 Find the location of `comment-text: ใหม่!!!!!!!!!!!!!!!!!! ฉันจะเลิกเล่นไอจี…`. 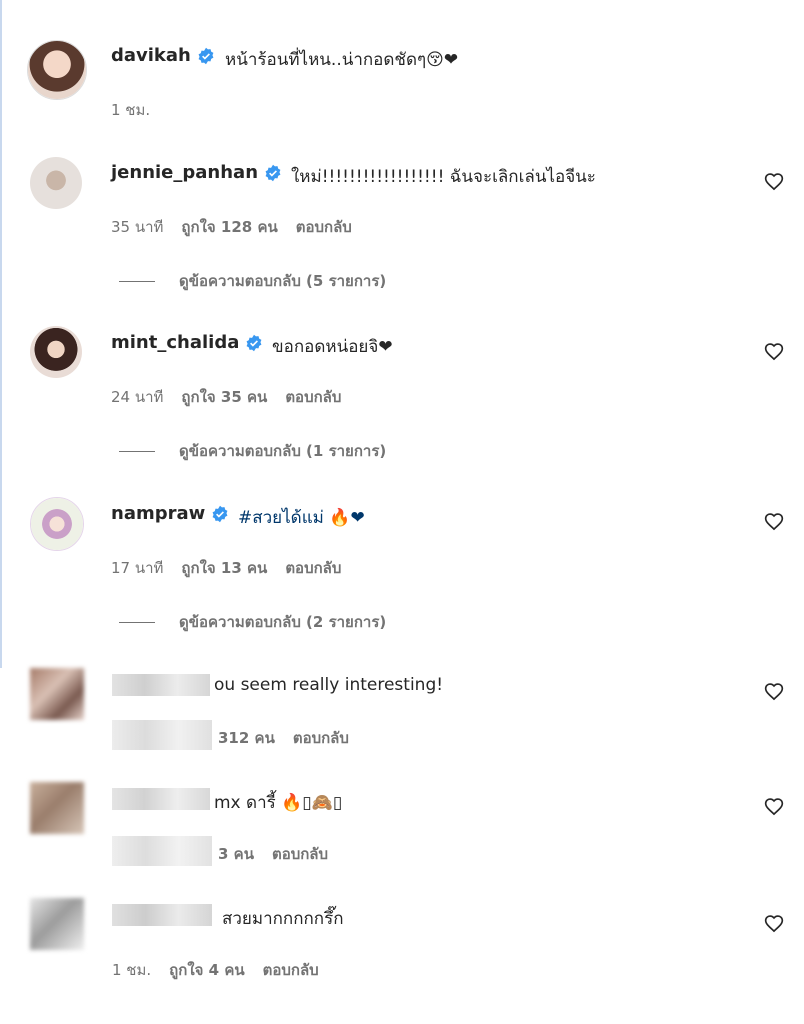

comment-text: ใหม่!!!!!!!!!!!!!!!!!! ฉันจะเลิกเล่นไอจี… is located at coordinates (443, 177).